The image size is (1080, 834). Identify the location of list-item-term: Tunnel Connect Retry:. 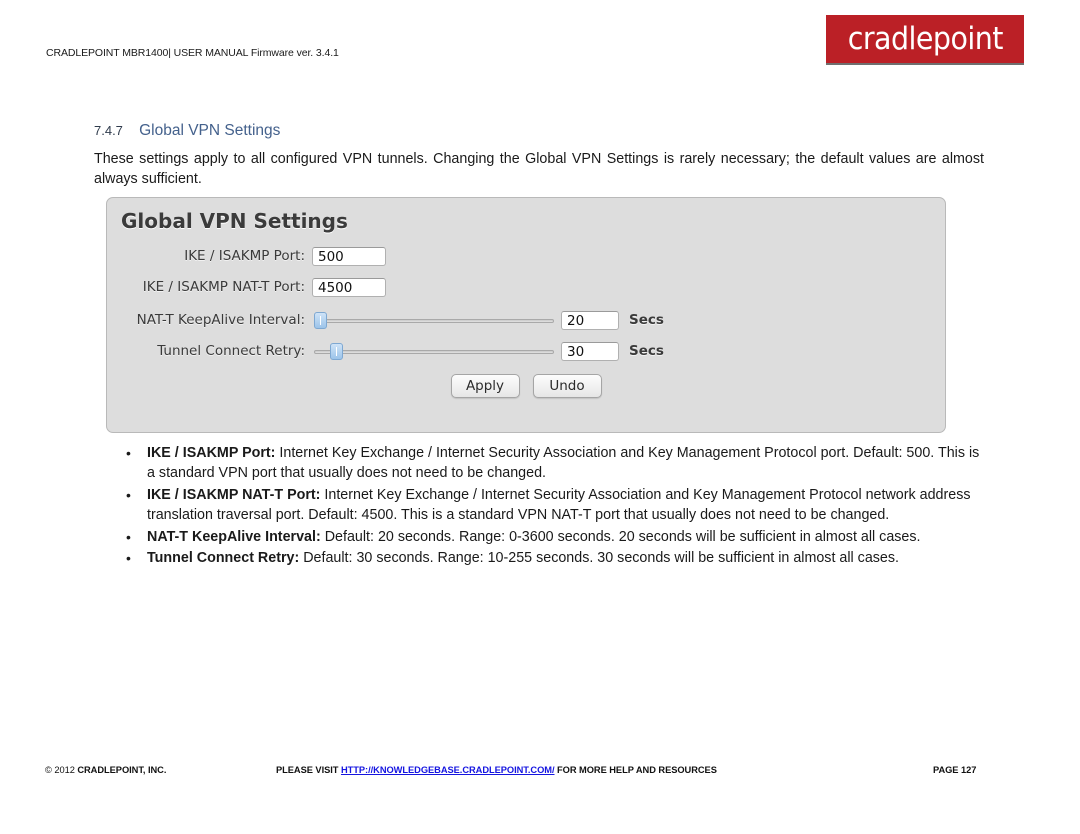
(223, 558).